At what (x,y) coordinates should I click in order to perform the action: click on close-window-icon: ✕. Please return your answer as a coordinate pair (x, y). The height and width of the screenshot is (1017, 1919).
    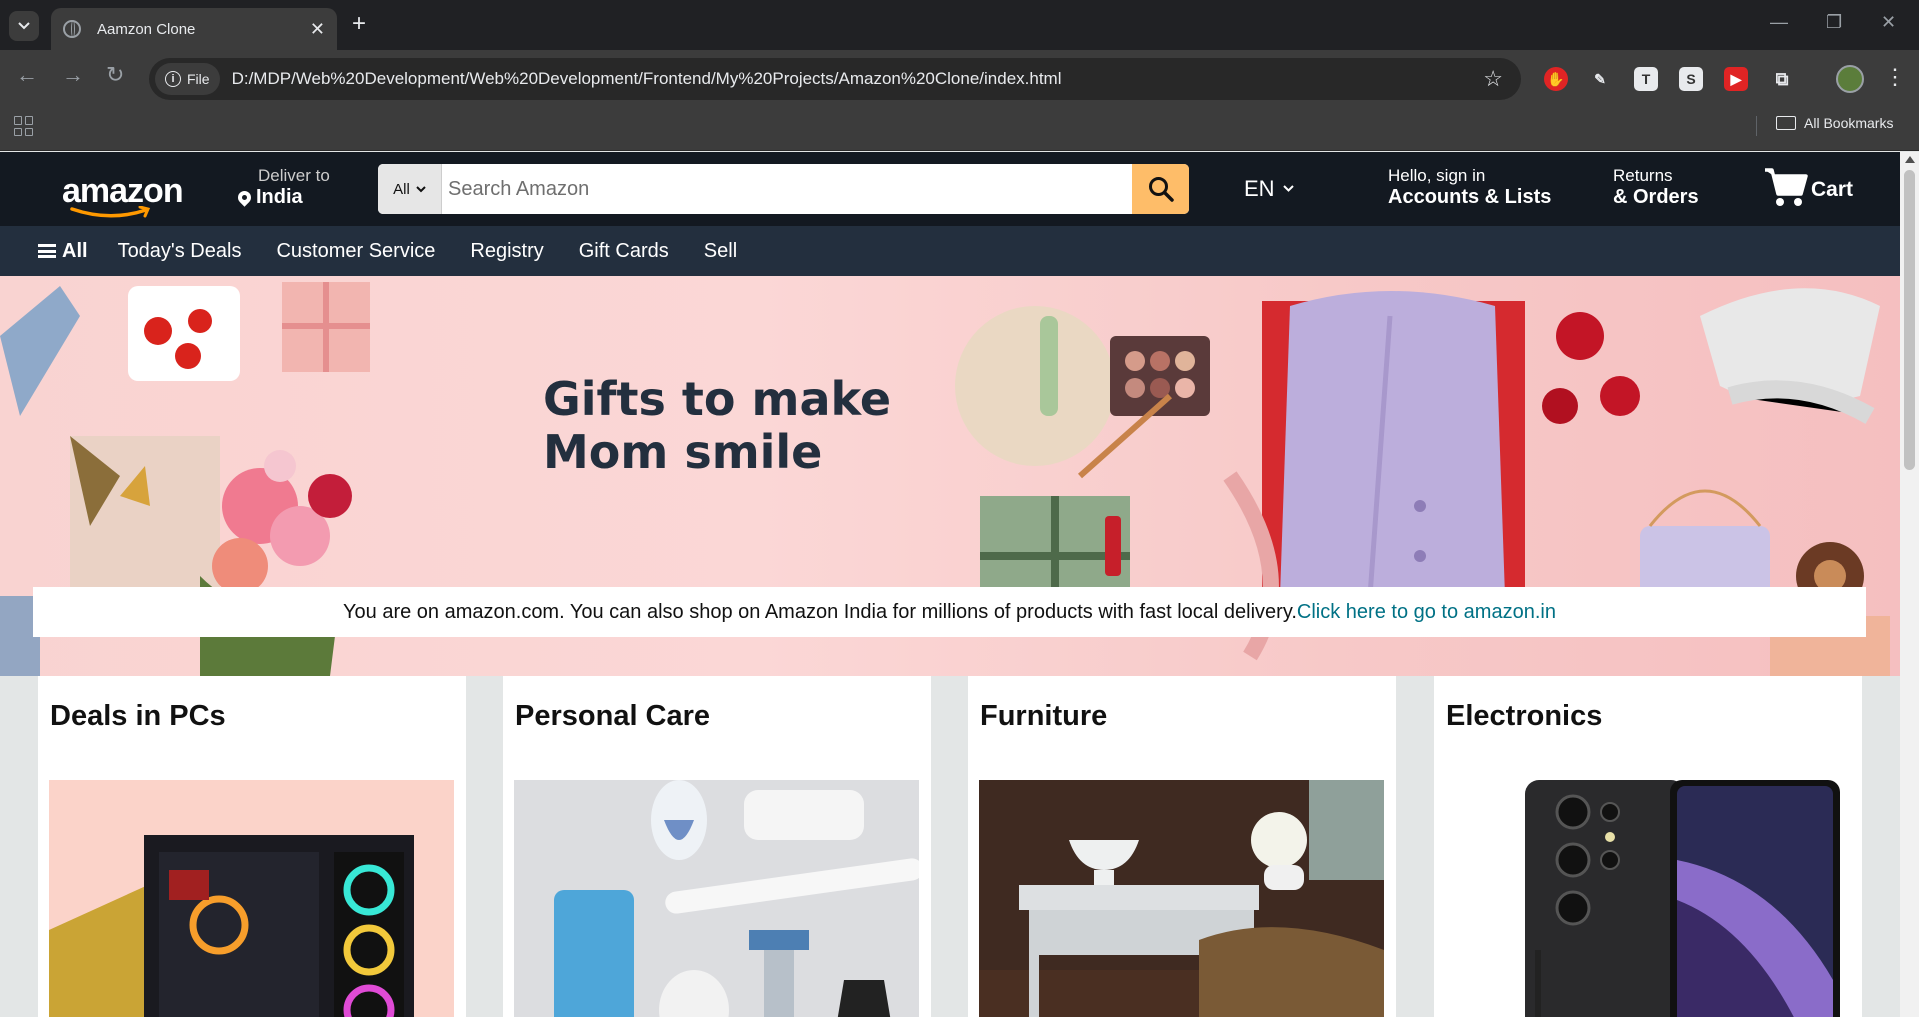
    Looking at the image, I should click on (1888, 22).